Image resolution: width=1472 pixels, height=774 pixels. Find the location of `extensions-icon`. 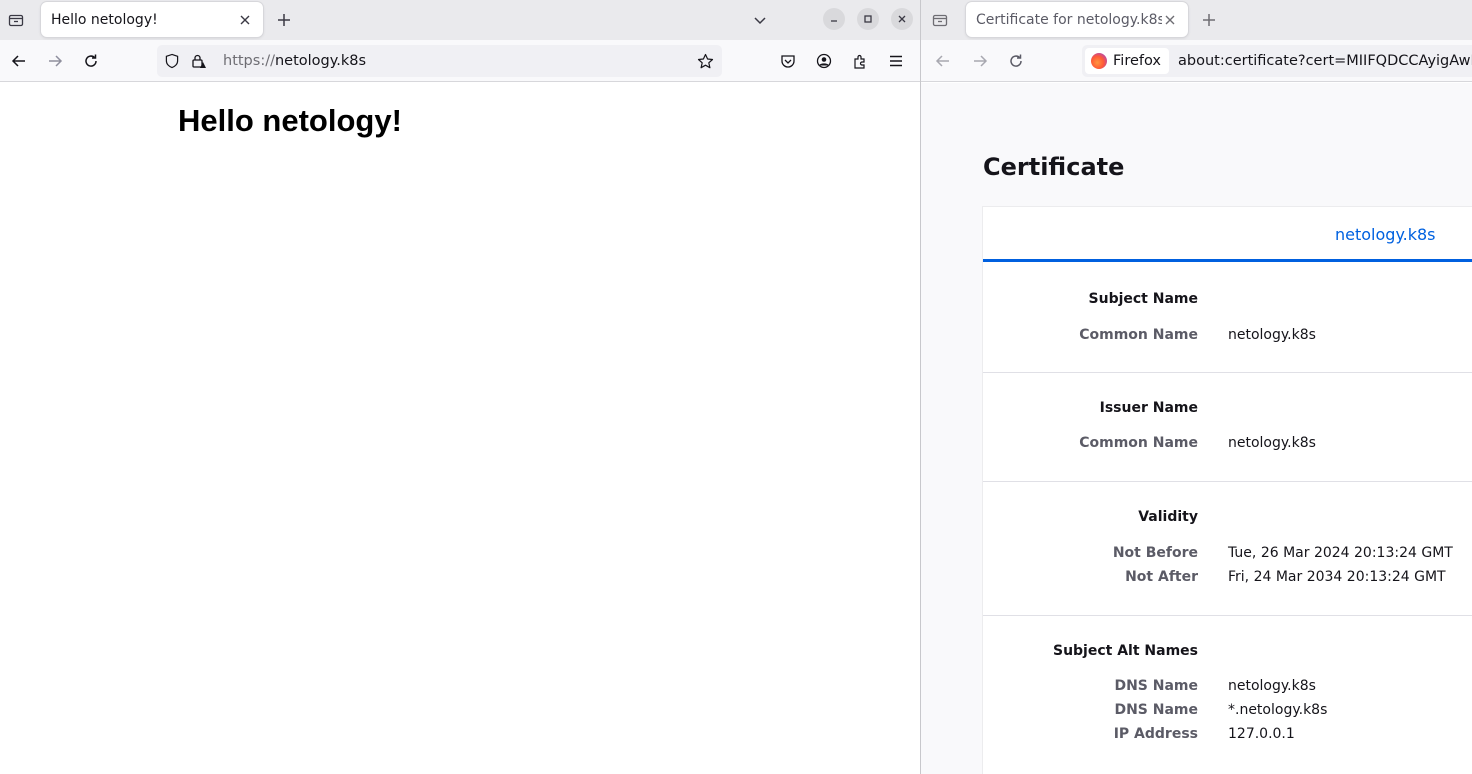

extensions-icon is located at coordinates (859, 61).